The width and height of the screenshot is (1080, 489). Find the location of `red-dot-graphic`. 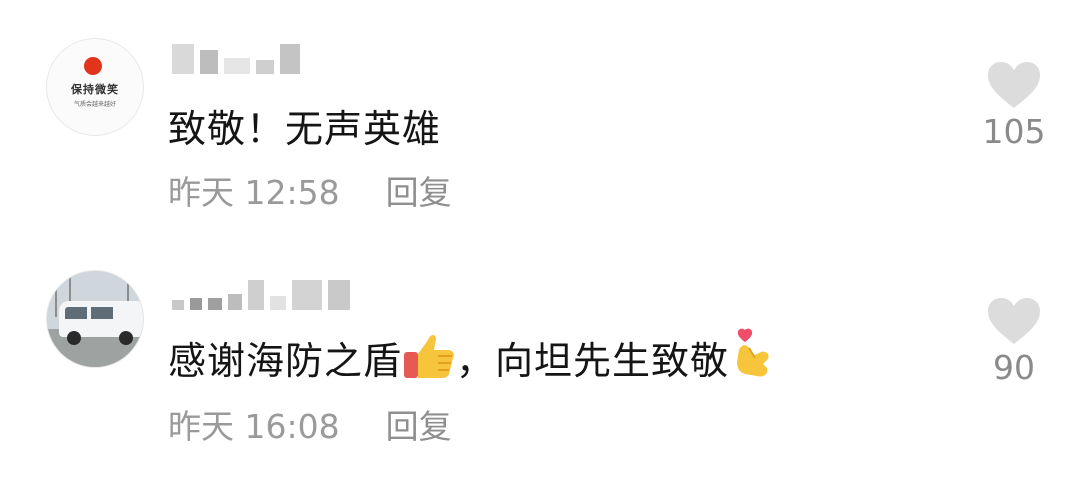

red-dot-graphic is located at coordinates (93, 66).